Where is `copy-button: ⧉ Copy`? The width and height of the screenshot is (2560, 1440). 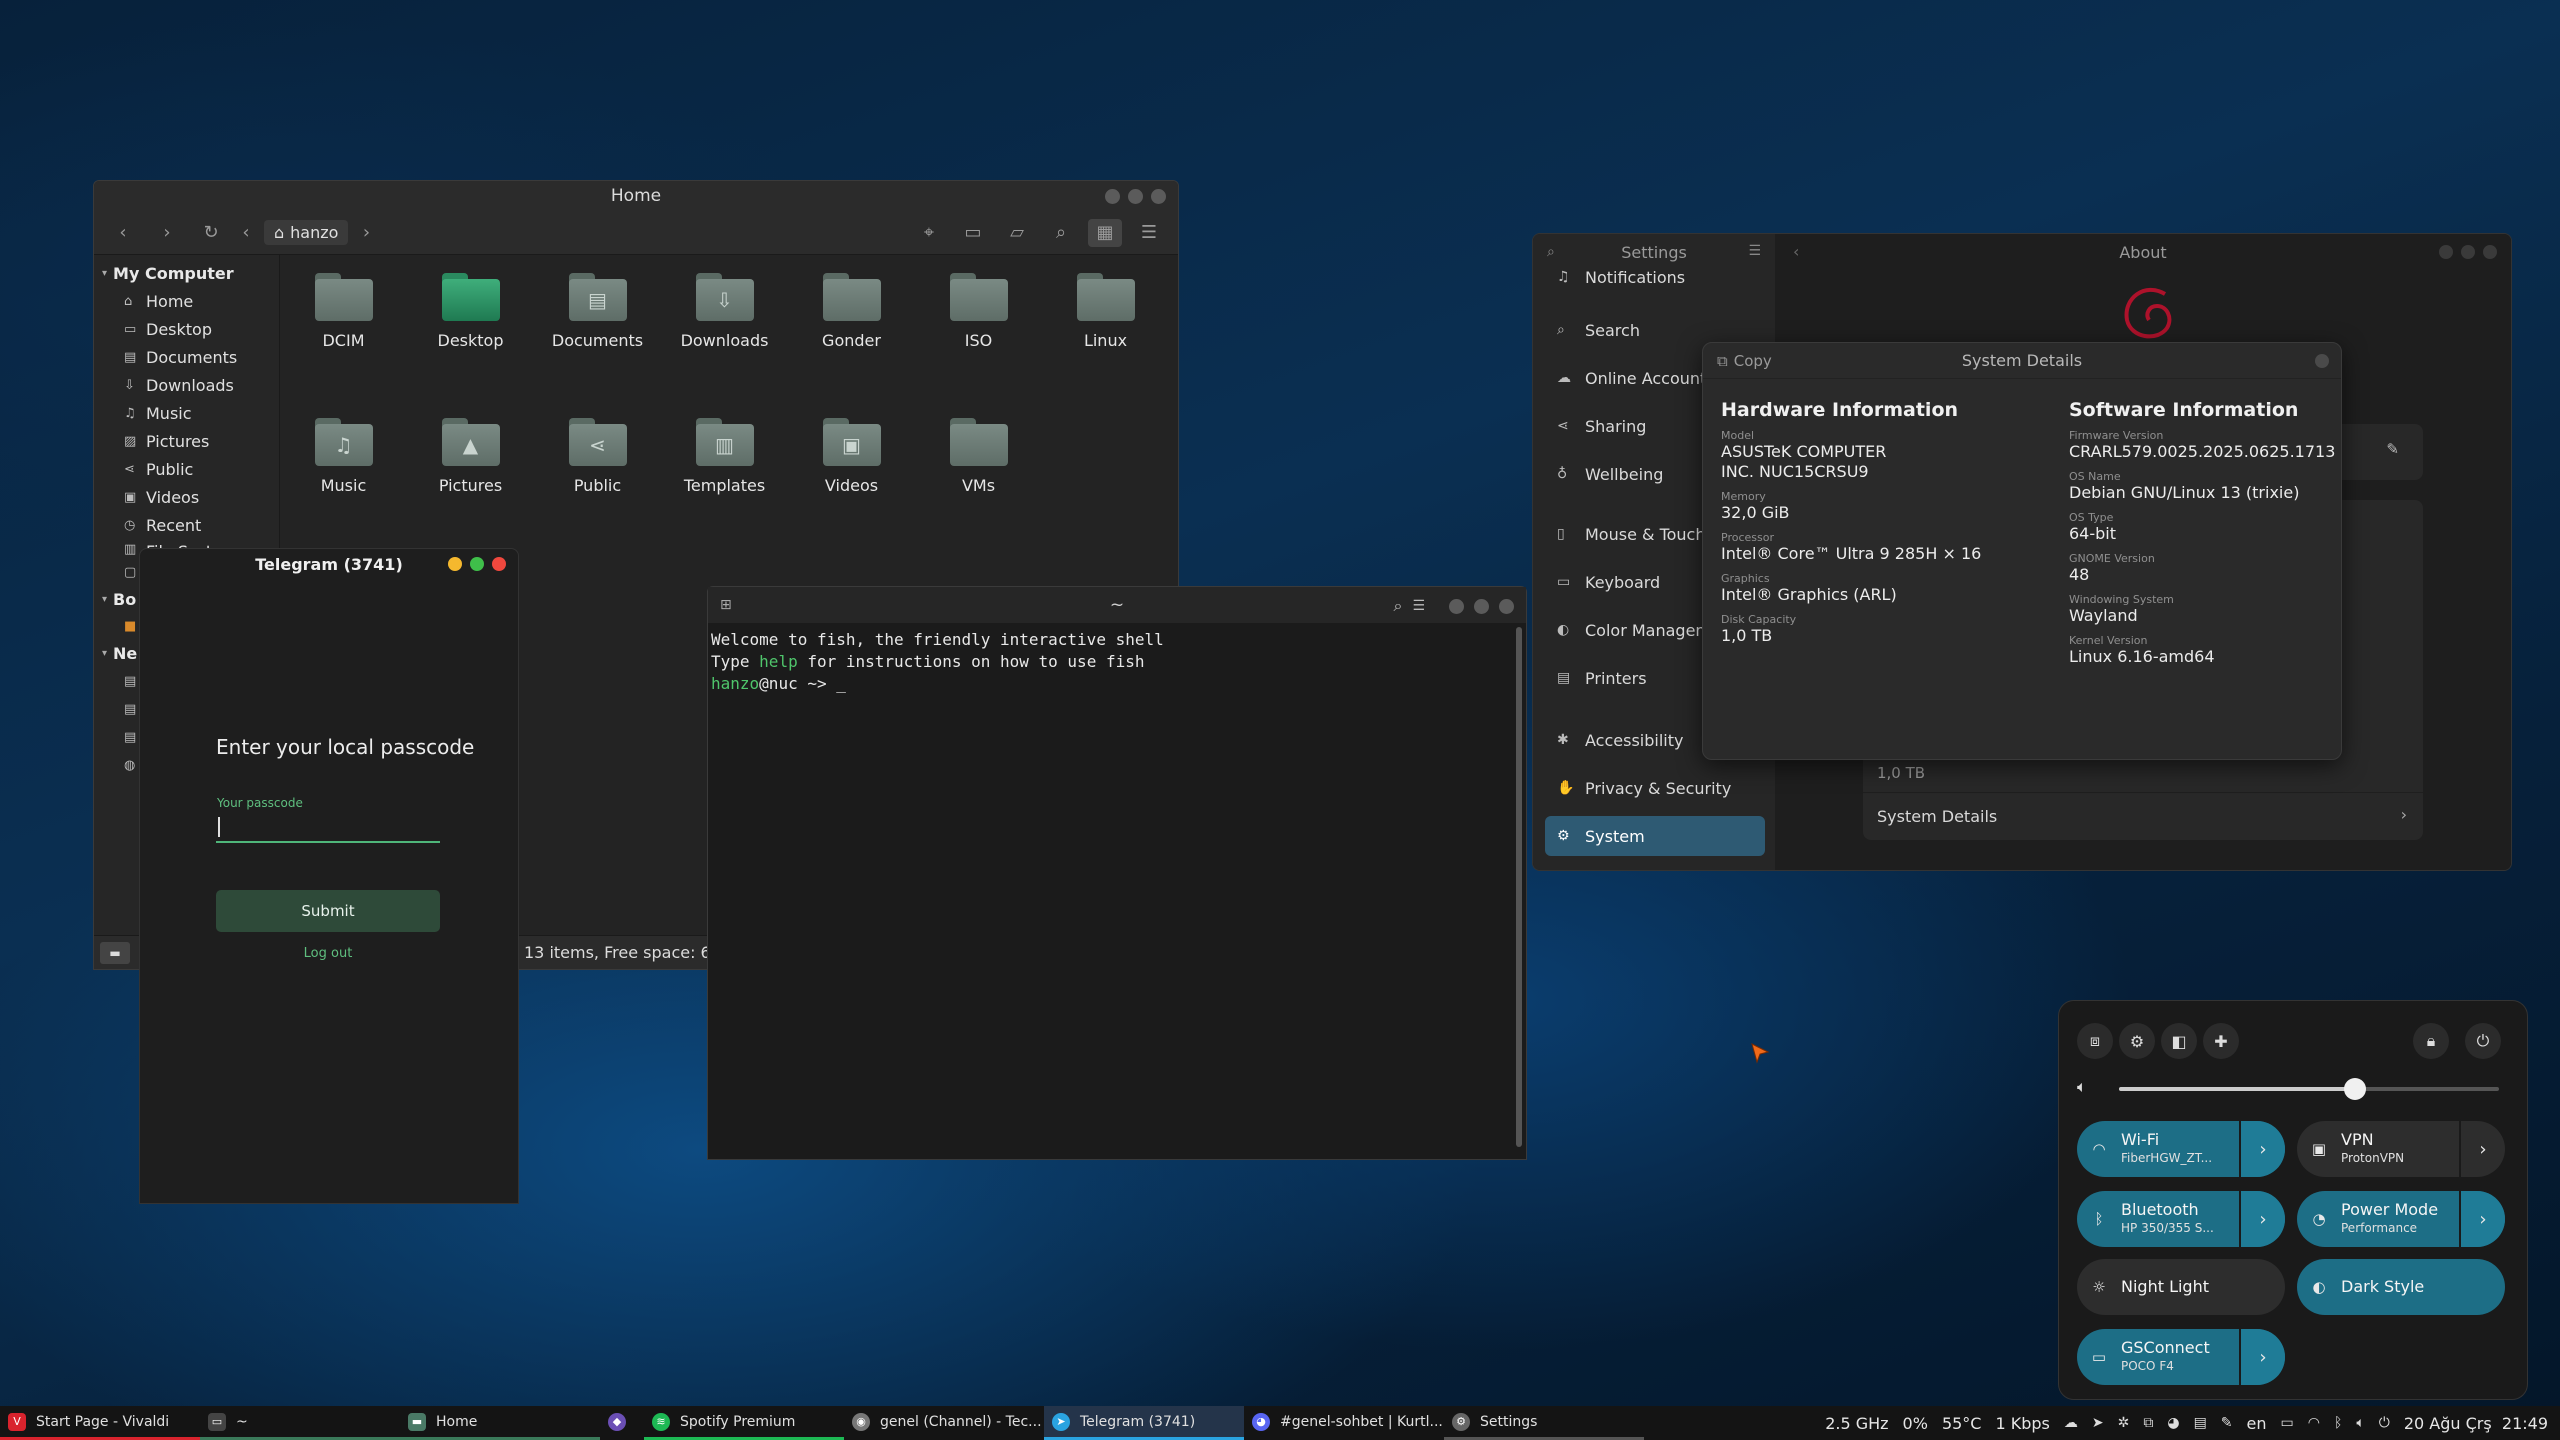 copy-button: ⧉ Copy is located at coordinates (1744, 361).